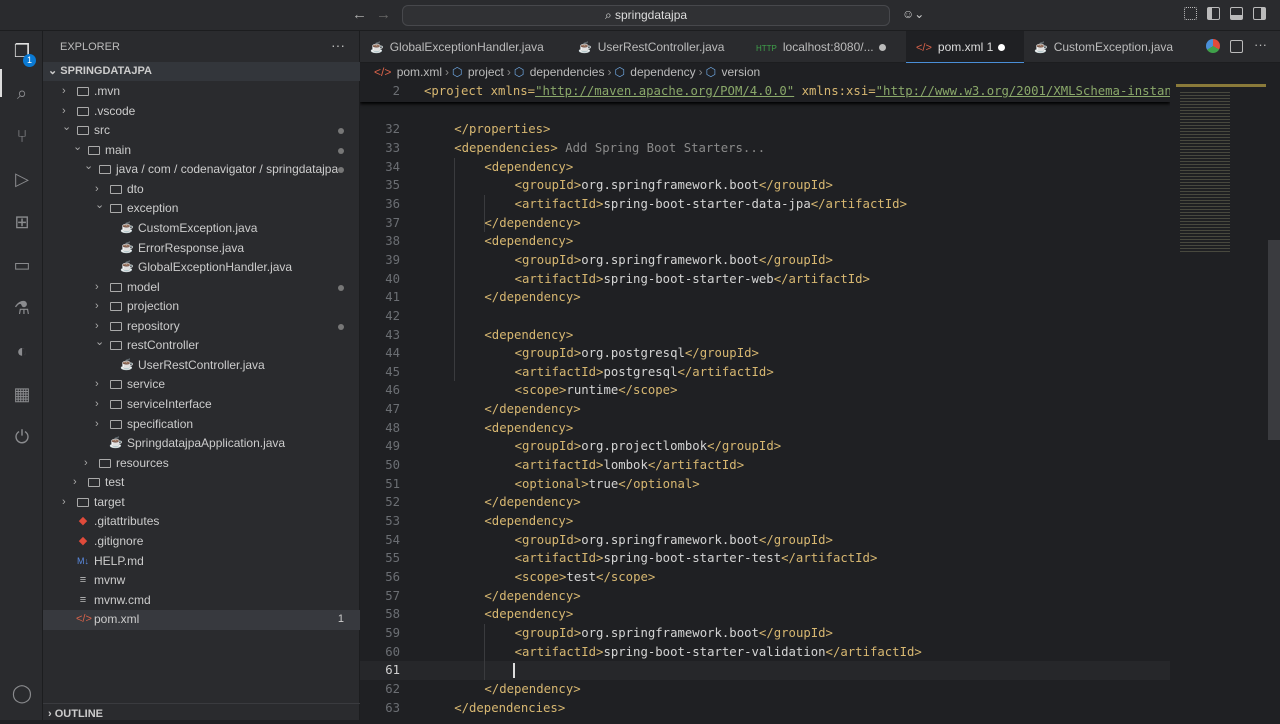 The width and height of the screenshot is (1280, 724). I want to click on tree-item: › projection, so click(201, 307).